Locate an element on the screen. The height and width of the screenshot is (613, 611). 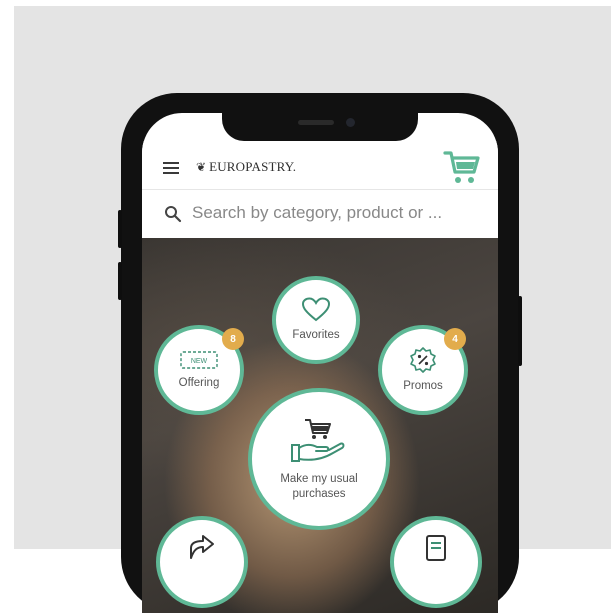
favorites-label: Favorites is located at coordinates (316, 335).